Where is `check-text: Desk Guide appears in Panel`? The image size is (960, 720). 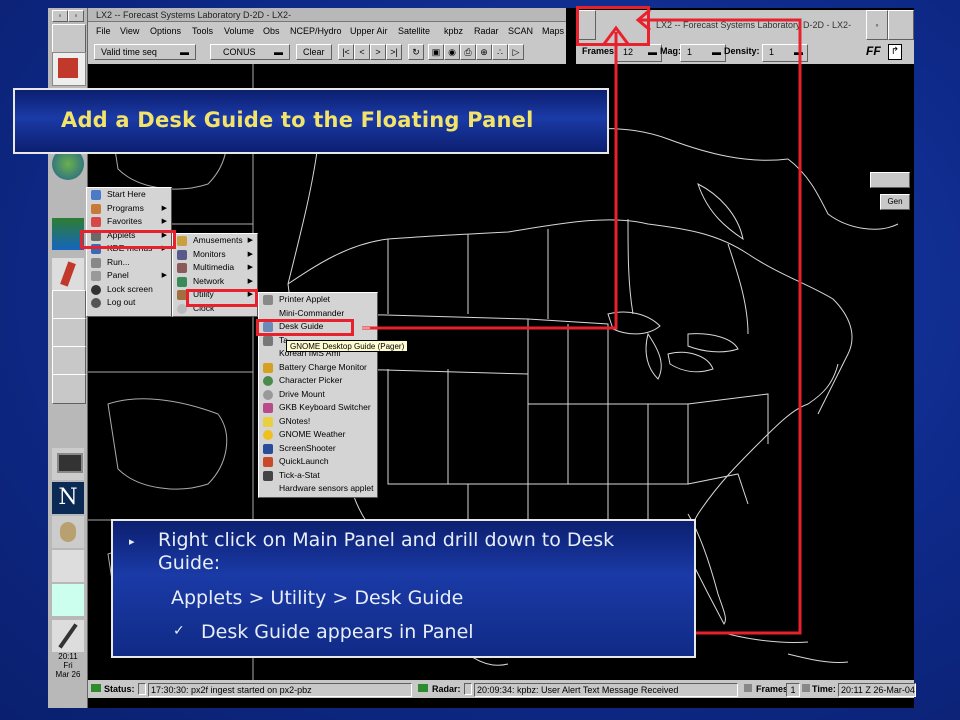 check-text: Desk Guide appears in Panel is located at coordinates (337, 632).